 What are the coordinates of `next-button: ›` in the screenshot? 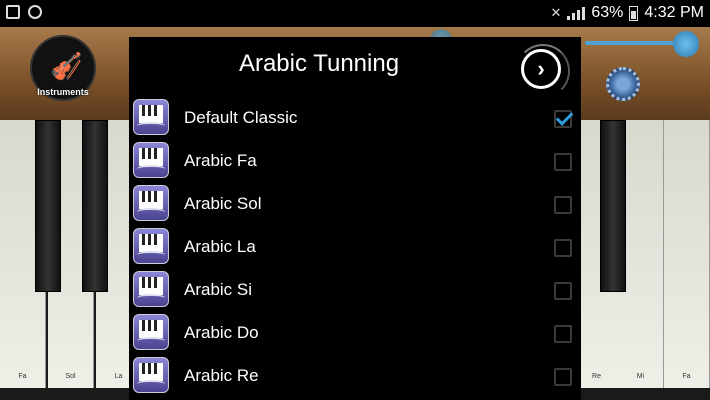 It's located at (543, 71).